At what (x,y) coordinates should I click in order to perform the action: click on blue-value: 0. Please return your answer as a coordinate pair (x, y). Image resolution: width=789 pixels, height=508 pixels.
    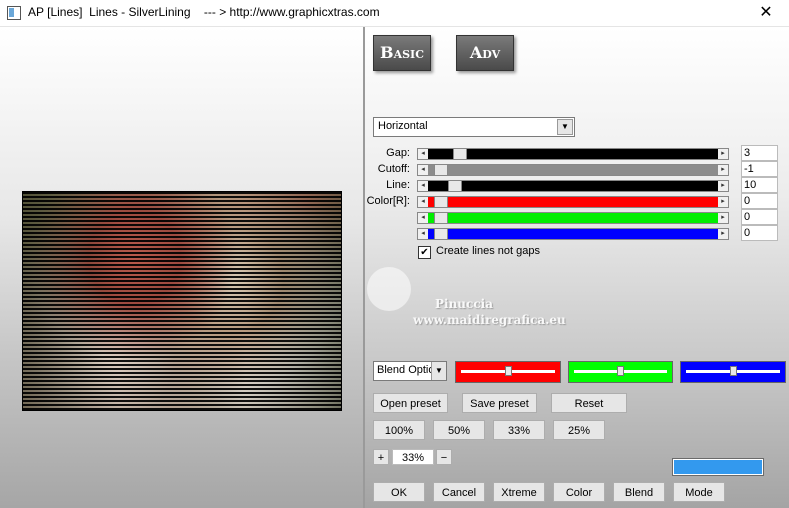
    Looking at the image, I should click on (759, 233).